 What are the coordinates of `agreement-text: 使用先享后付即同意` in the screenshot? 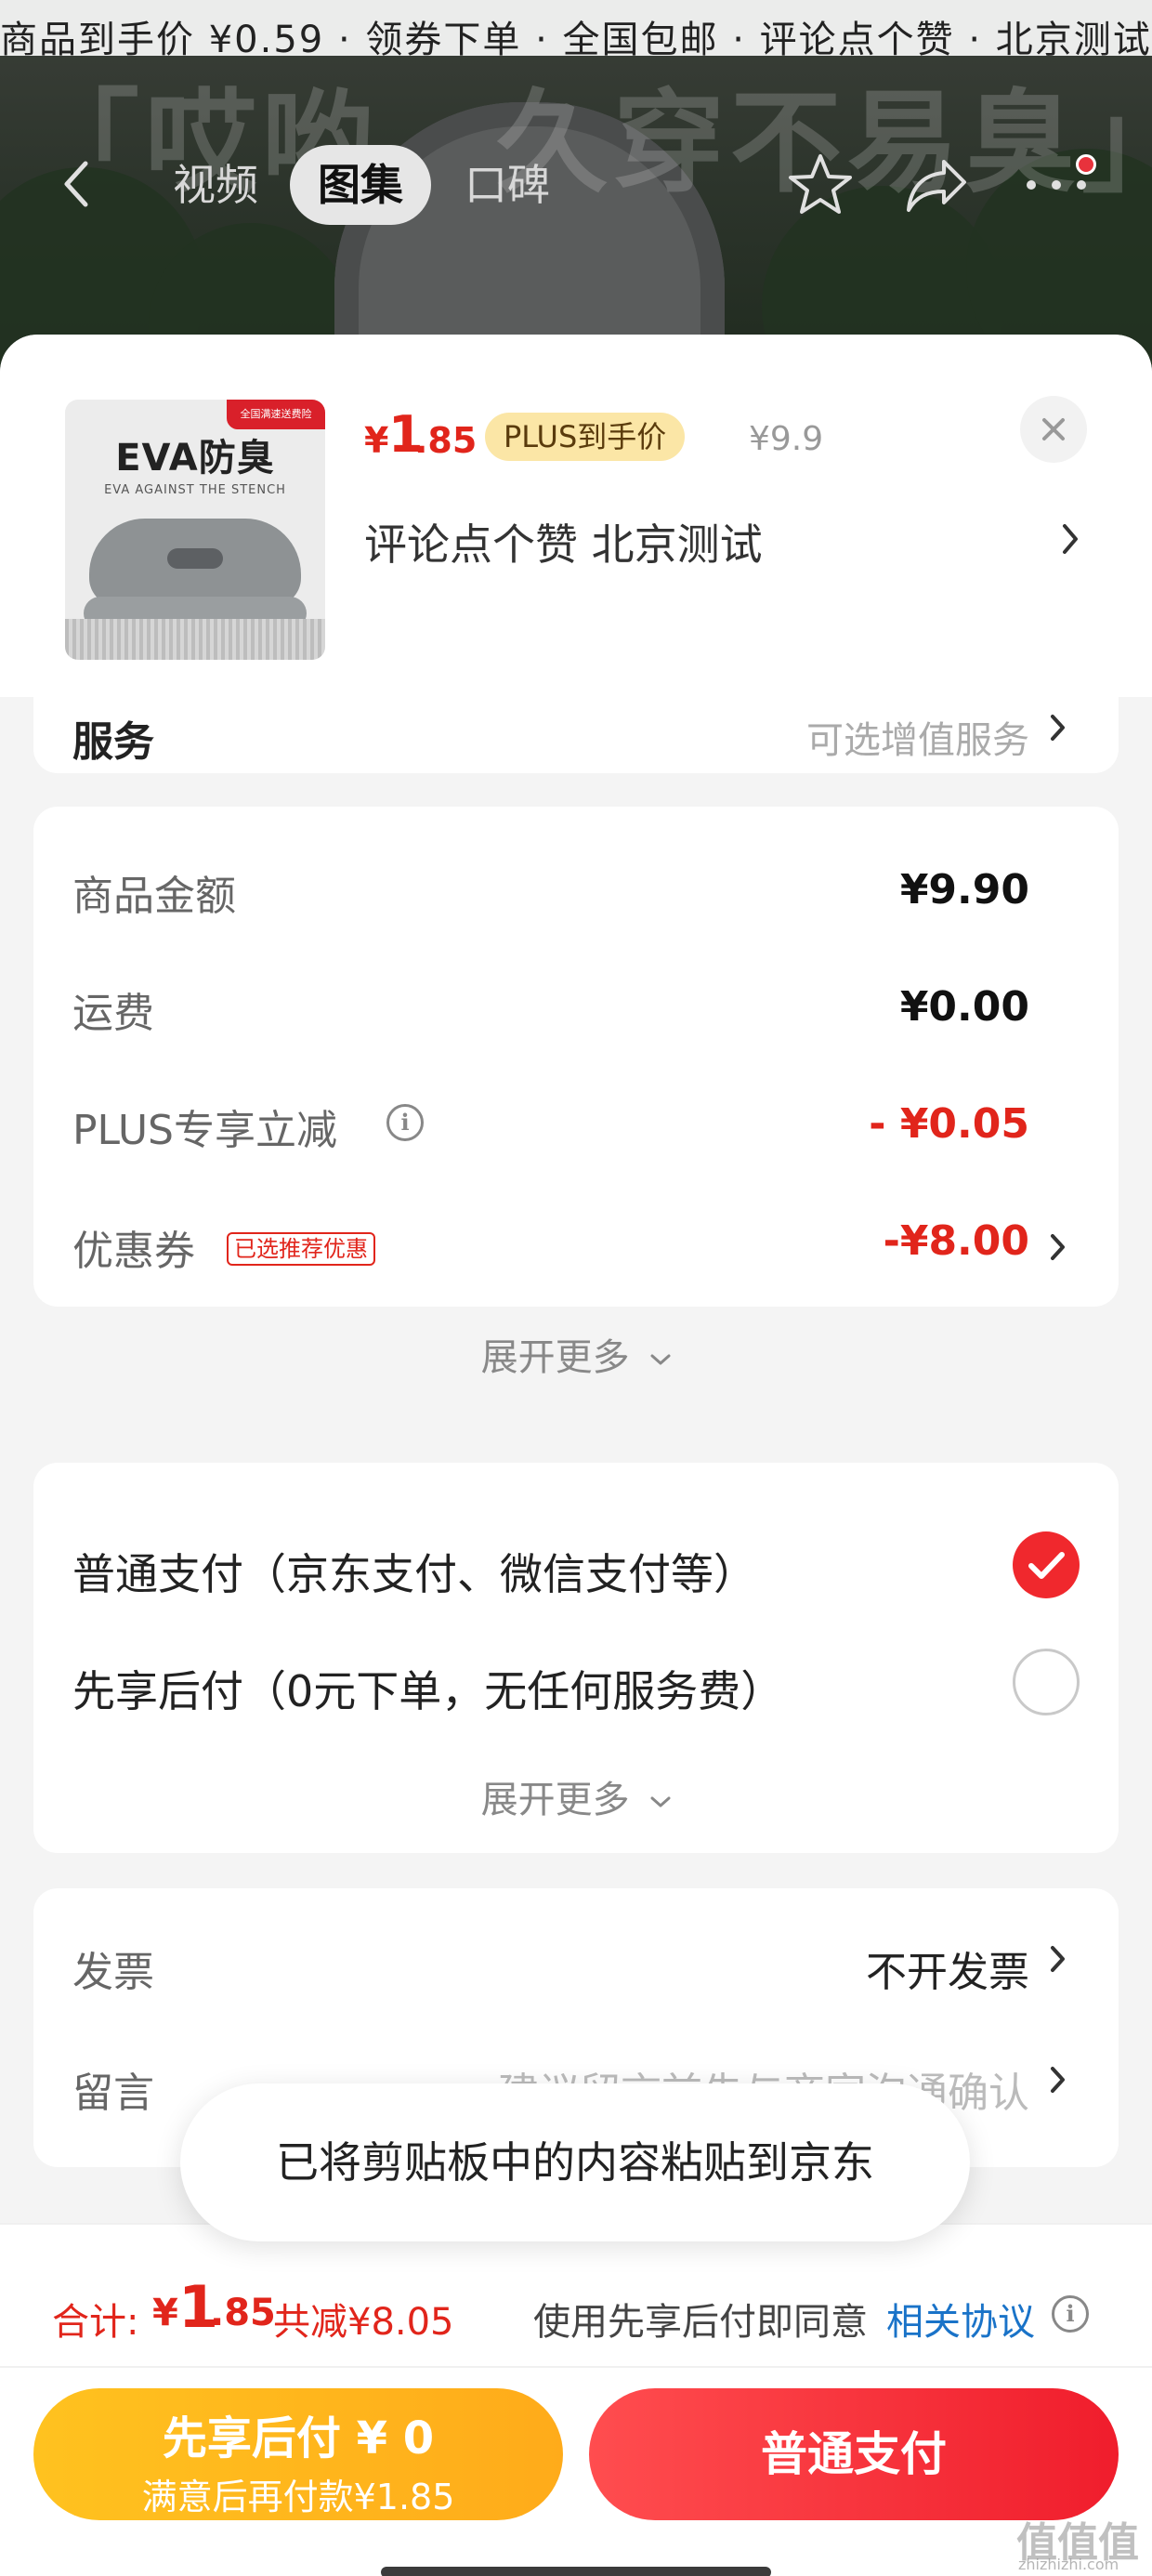 It's located at (700, 2322).